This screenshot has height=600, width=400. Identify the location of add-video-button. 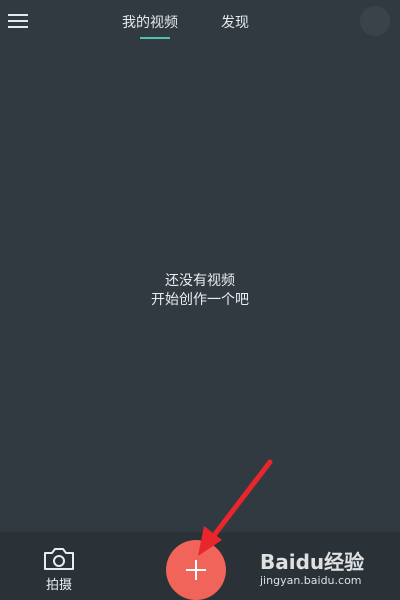
(196, 570).